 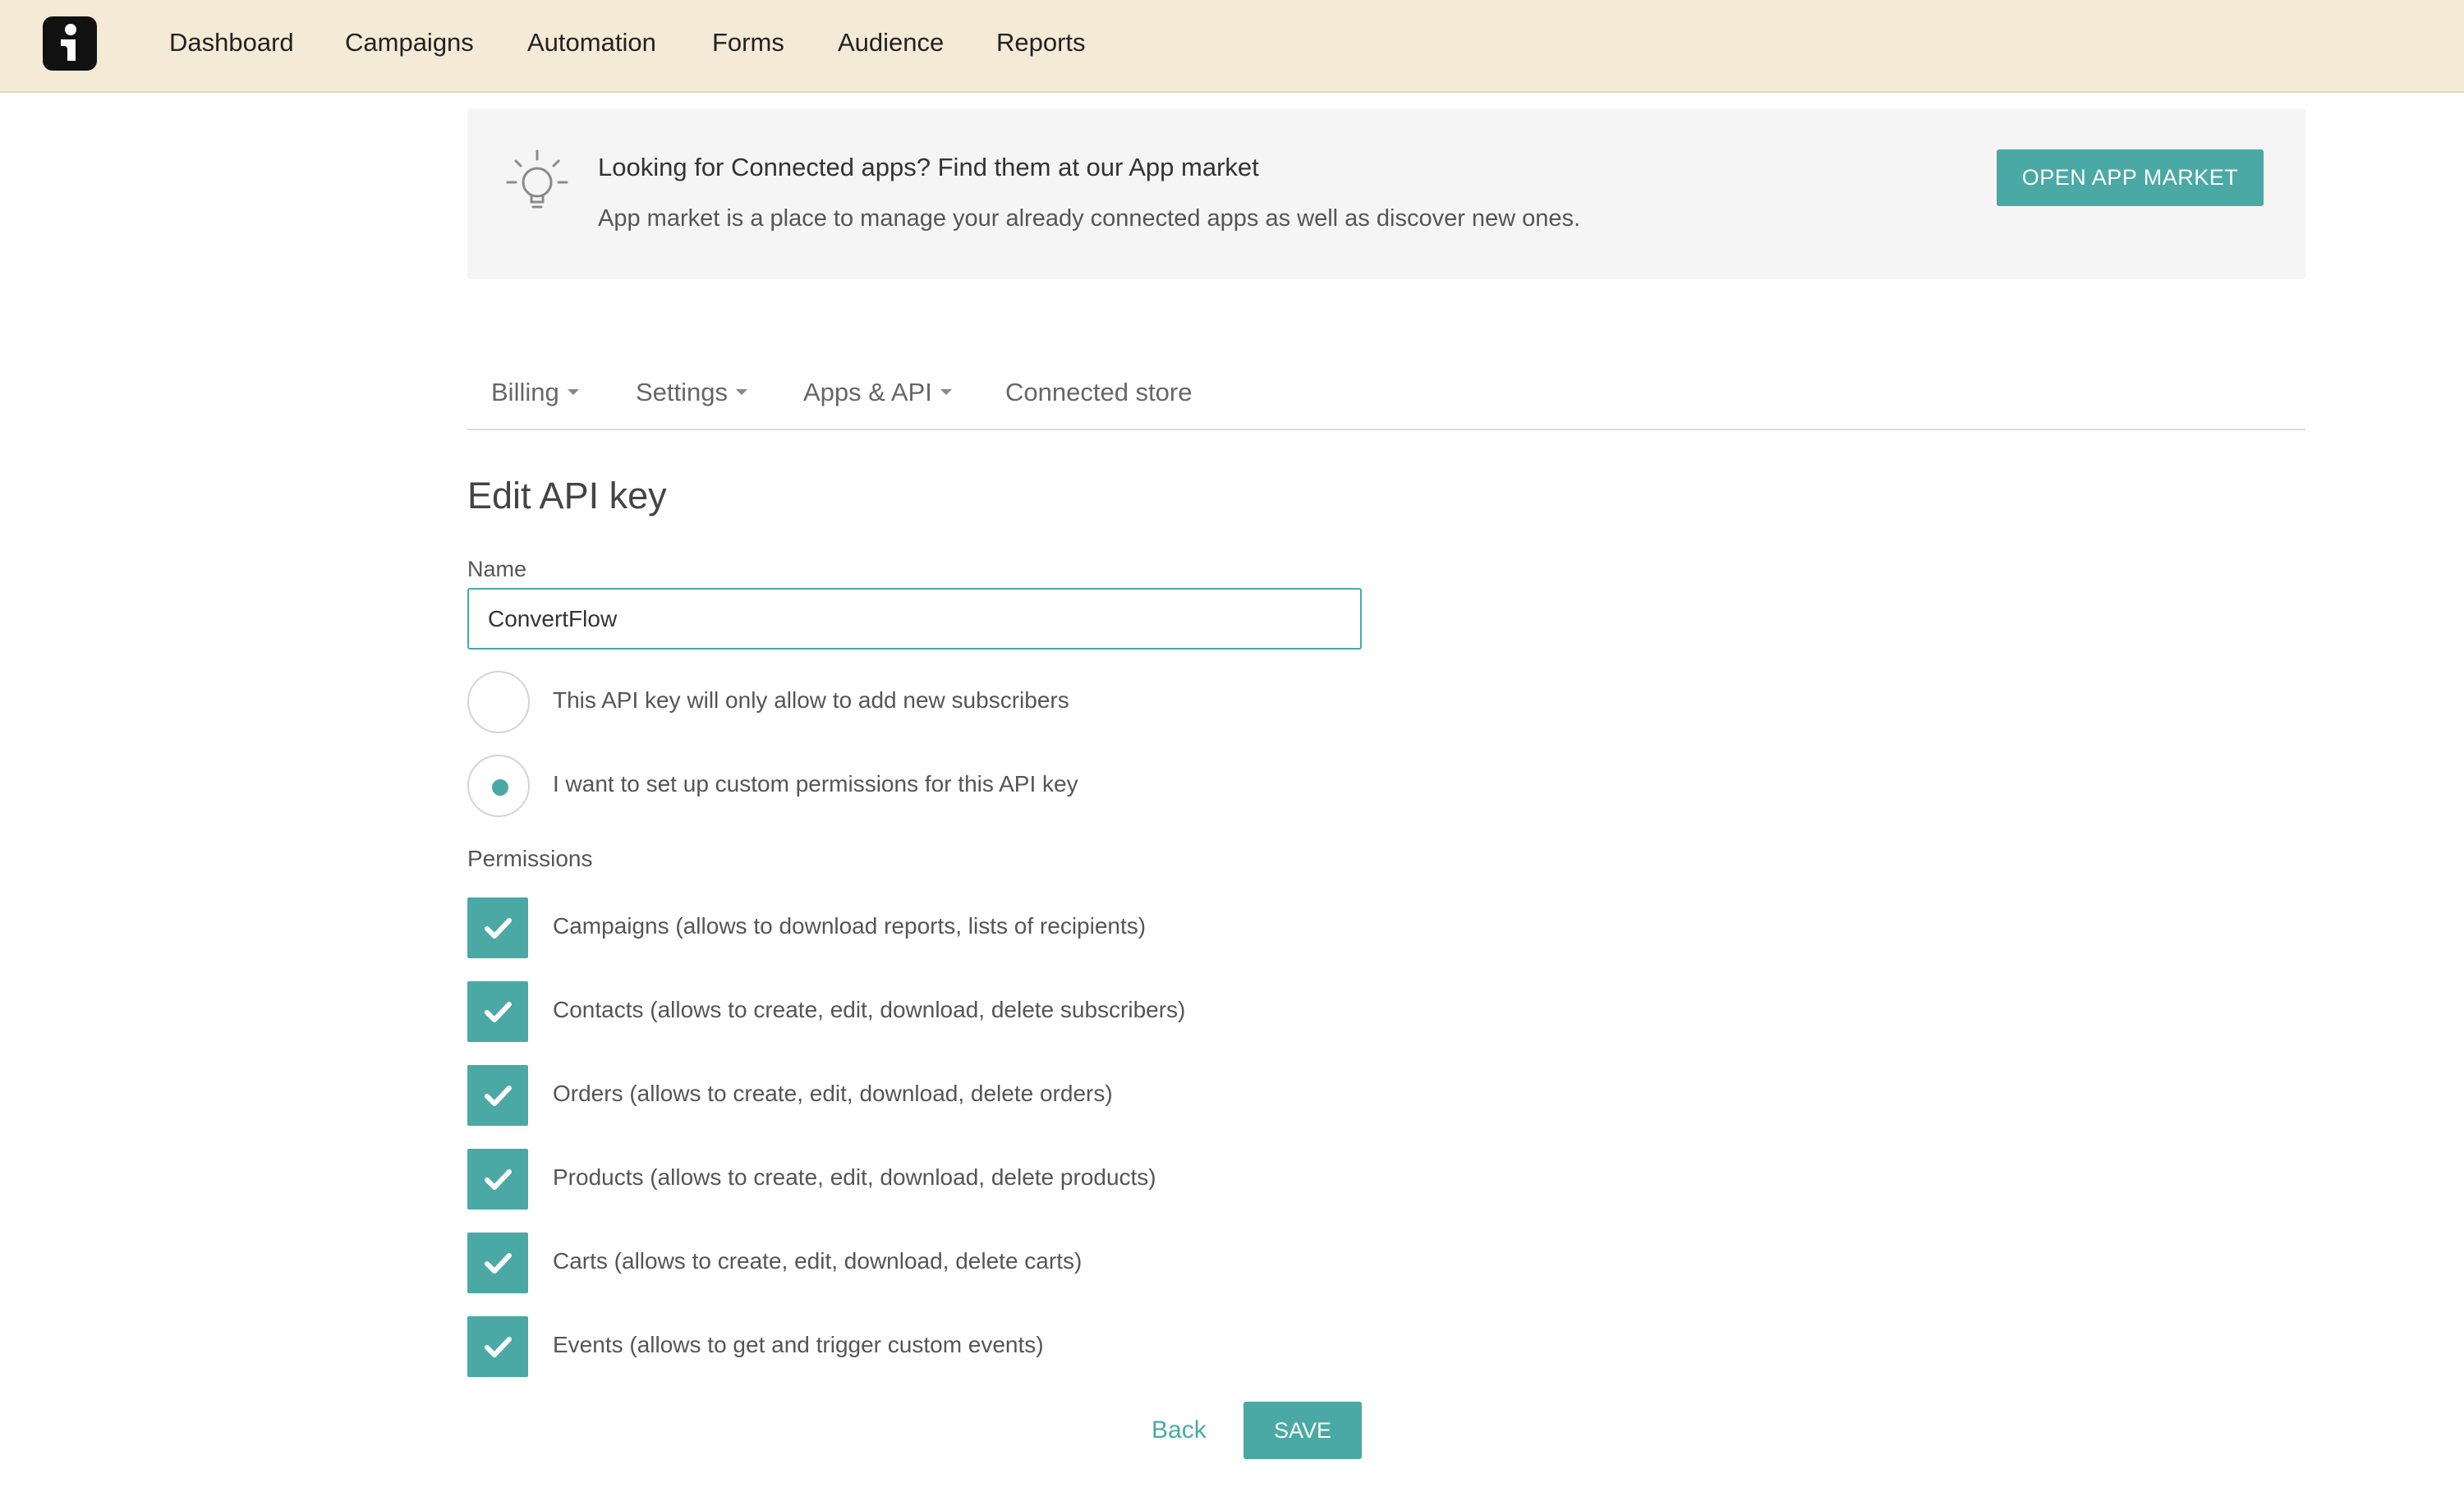 I want to click on page-title: Edit API key, so click(x=567, y=495).